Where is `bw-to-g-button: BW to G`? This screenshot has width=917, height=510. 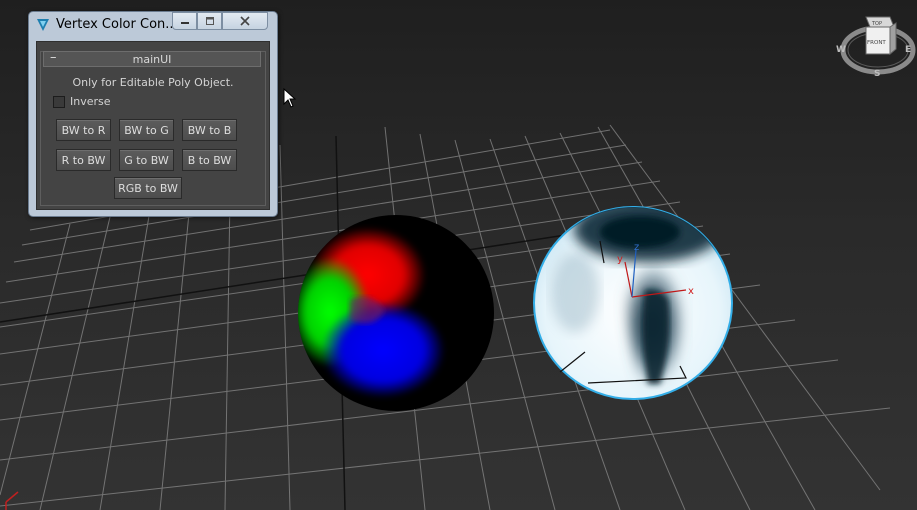 bw-to-g-button: BW to G is located at coordinates (146, 130).